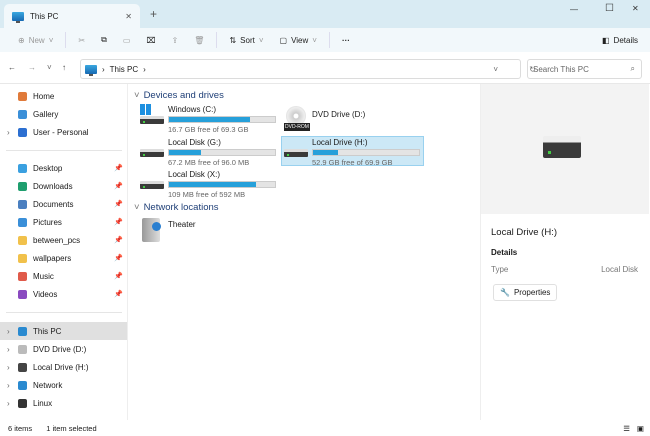 The height and width of the screenshot is (436, 650). I want to click on sidebar-item-user-personal: › User - Personal, so click(63, 132).